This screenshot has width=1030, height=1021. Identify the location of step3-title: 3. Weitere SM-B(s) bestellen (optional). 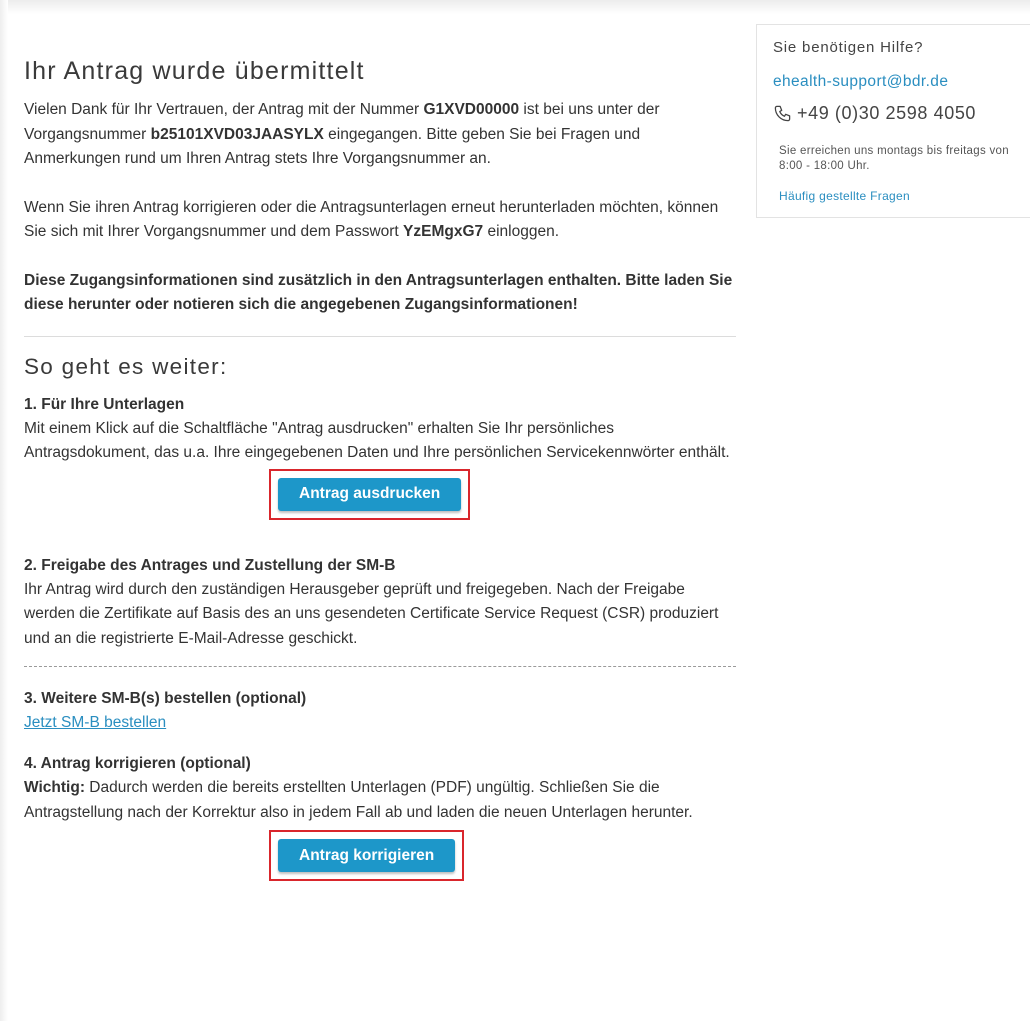
(165, 698).